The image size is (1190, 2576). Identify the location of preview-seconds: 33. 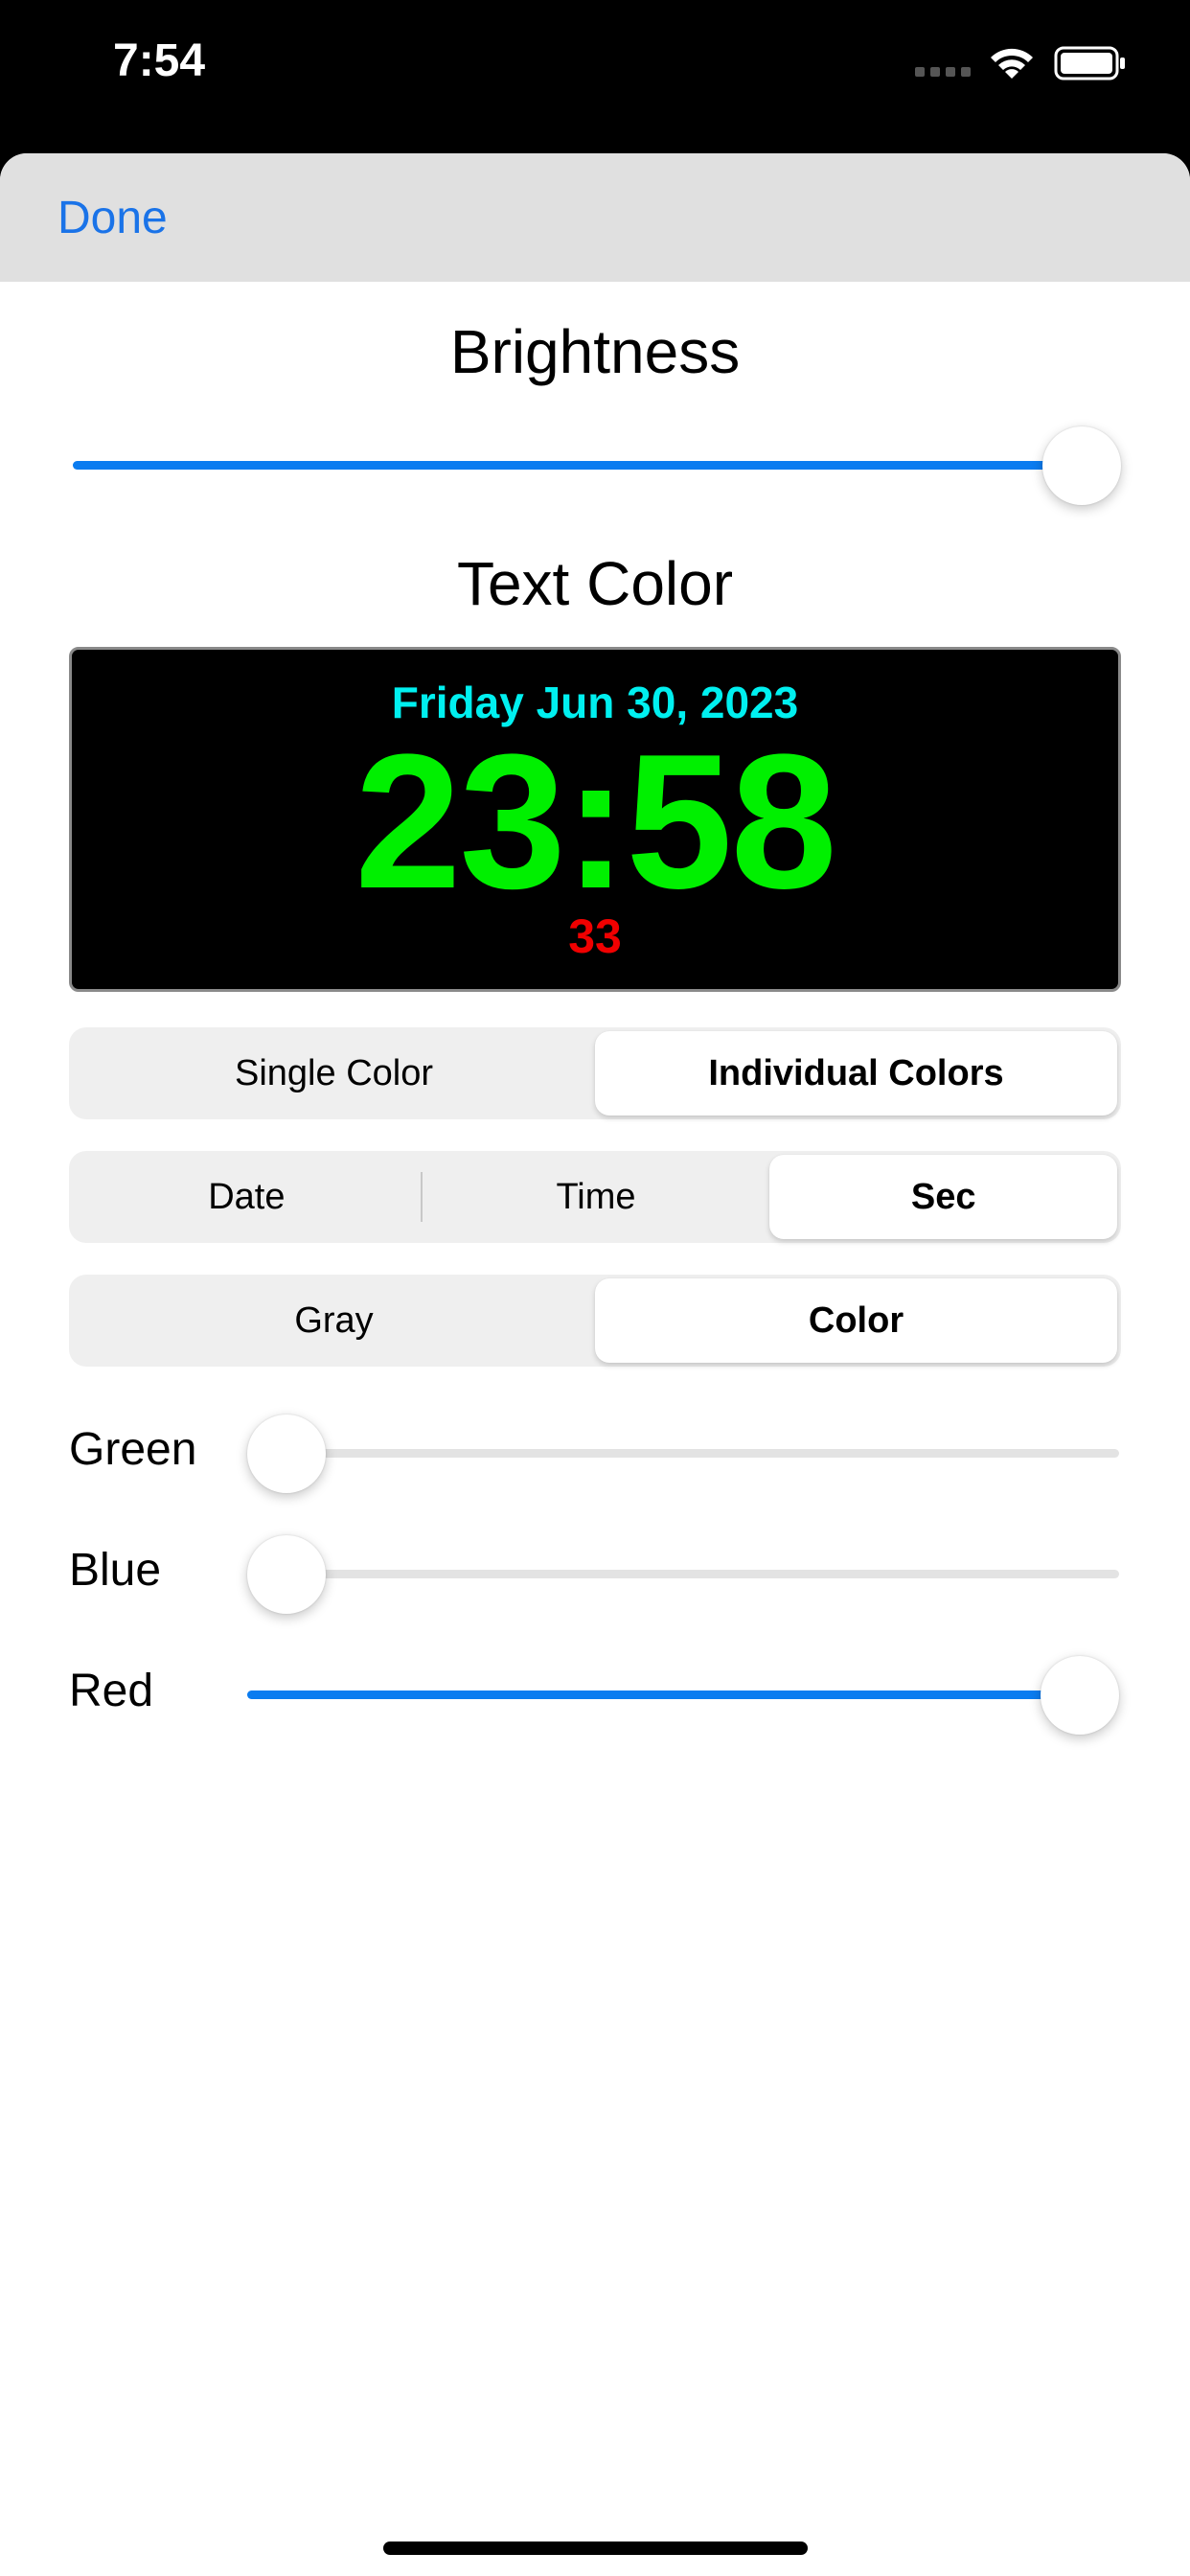
(595, 936).